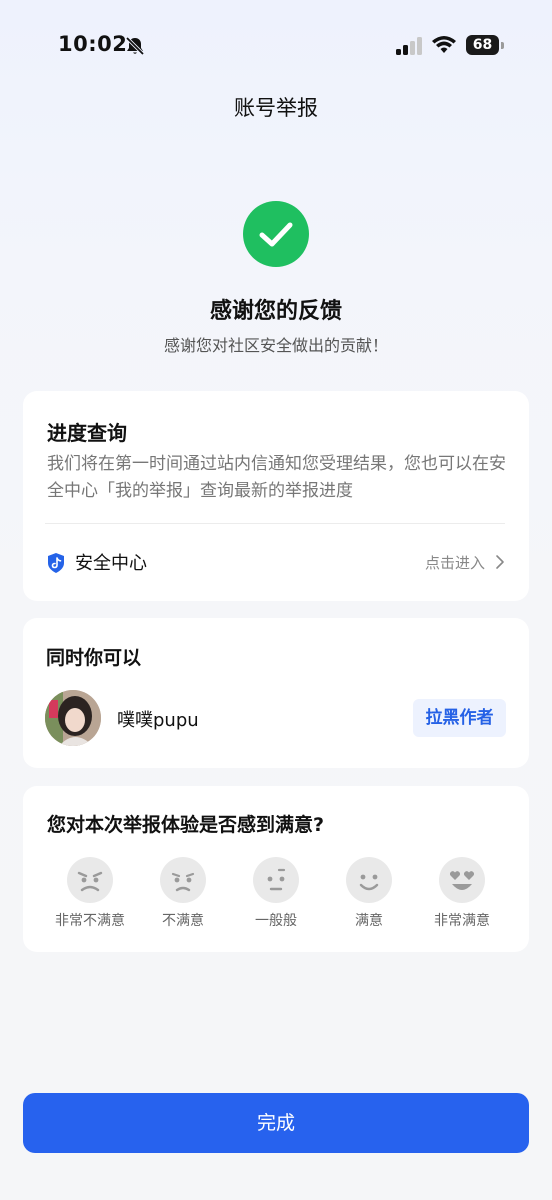 This screenshot has height=1200, width=552. I want to click on rating-label: 非常满意, so click(462, 921).